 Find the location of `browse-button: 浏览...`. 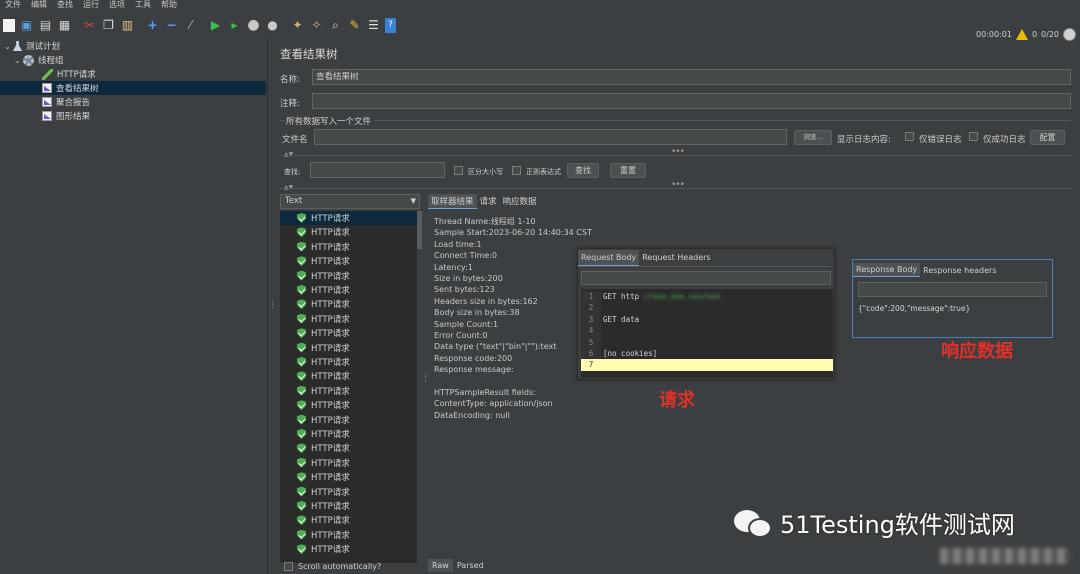

browse-button: 浏览... is located at coordinates (813, 137).